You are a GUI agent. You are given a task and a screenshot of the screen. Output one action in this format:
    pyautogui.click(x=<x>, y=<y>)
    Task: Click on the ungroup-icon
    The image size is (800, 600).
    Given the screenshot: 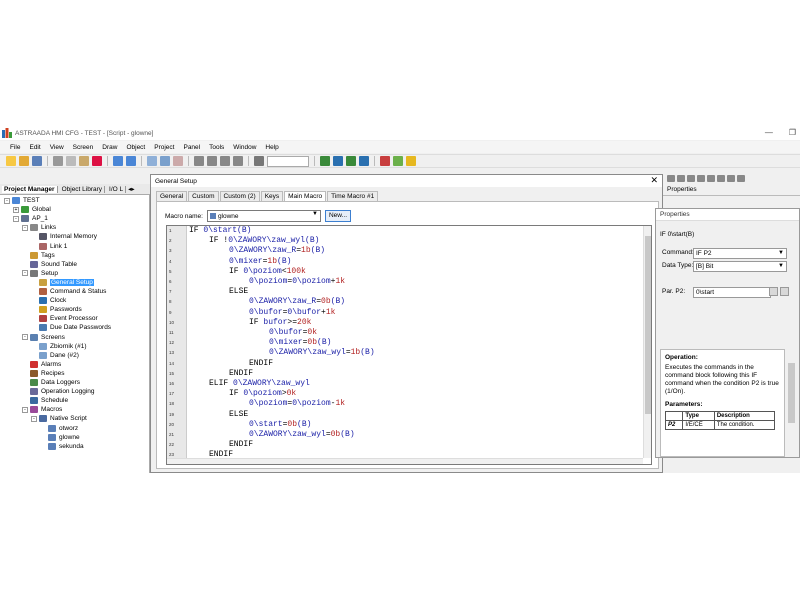 What is the action you would take?
    pyautogui.click(x=741, y=178)
    